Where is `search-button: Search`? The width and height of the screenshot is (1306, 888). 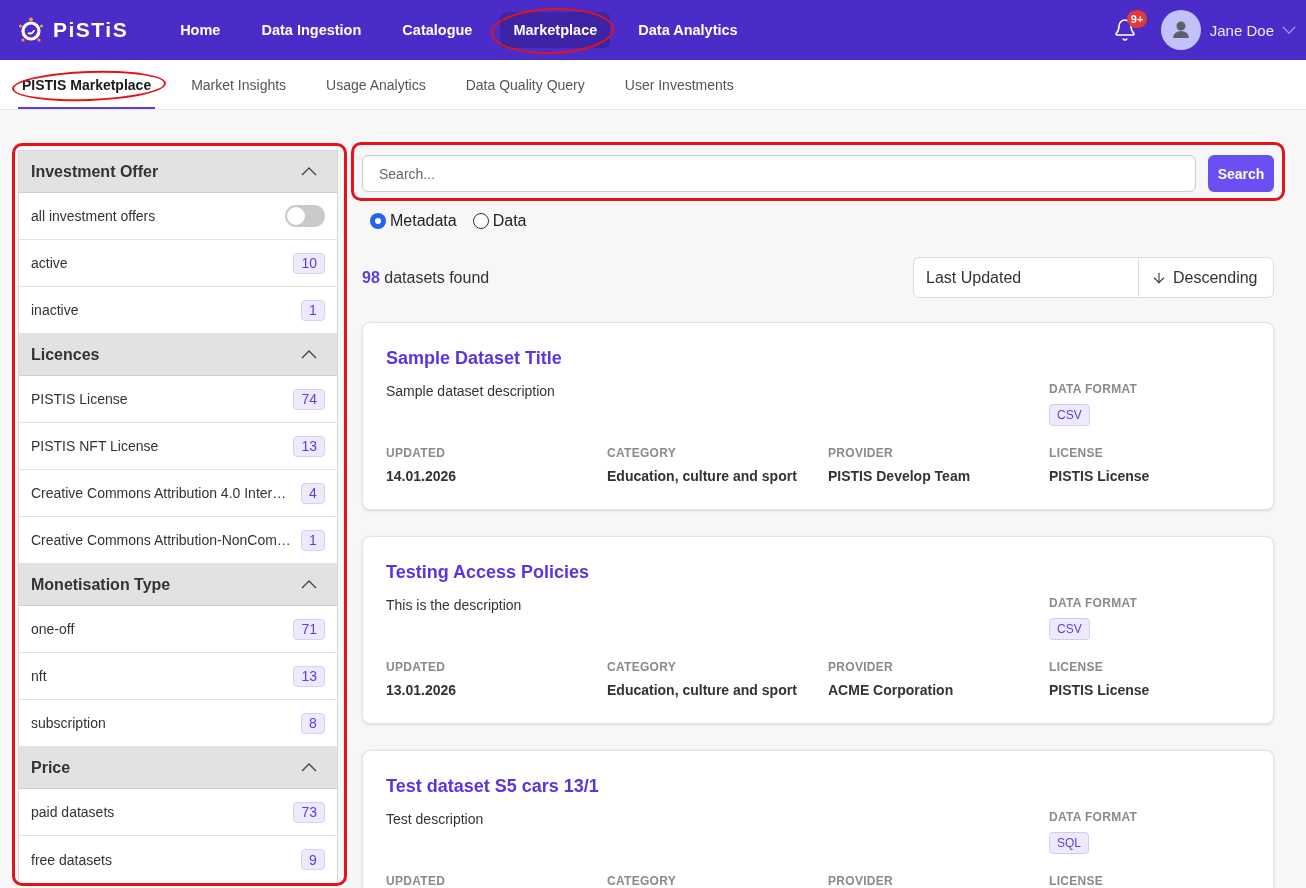
search-button: Search is located at coordinates (1241, 173).